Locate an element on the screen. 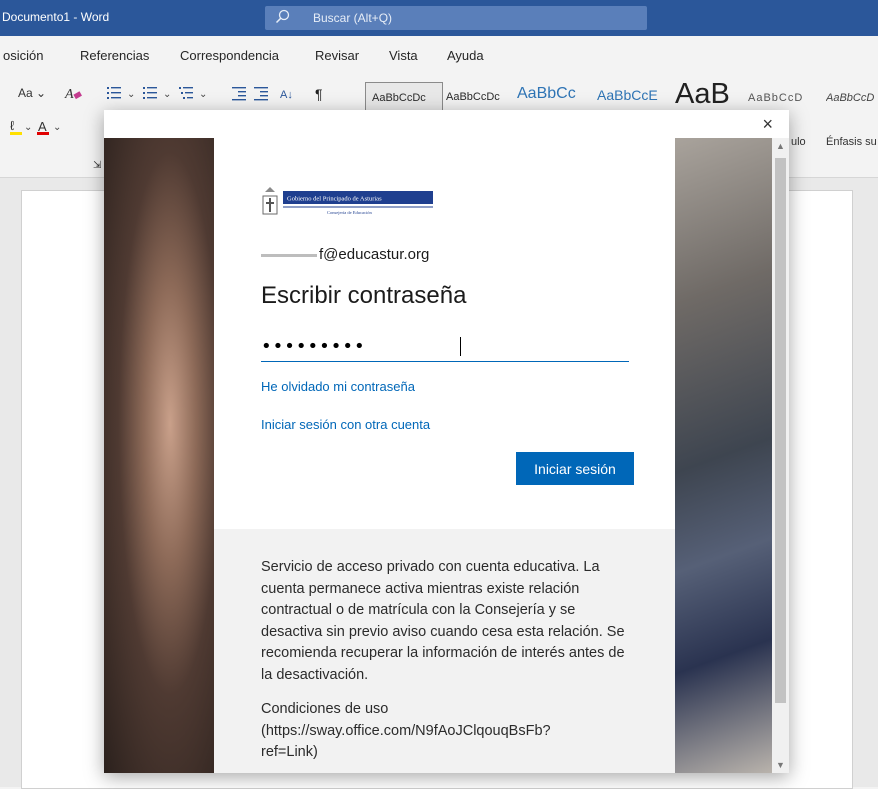 This screenshot has height=789, width=878. style-enfasis-sutil: AaBbCcD is located at coordinates (852, 98).